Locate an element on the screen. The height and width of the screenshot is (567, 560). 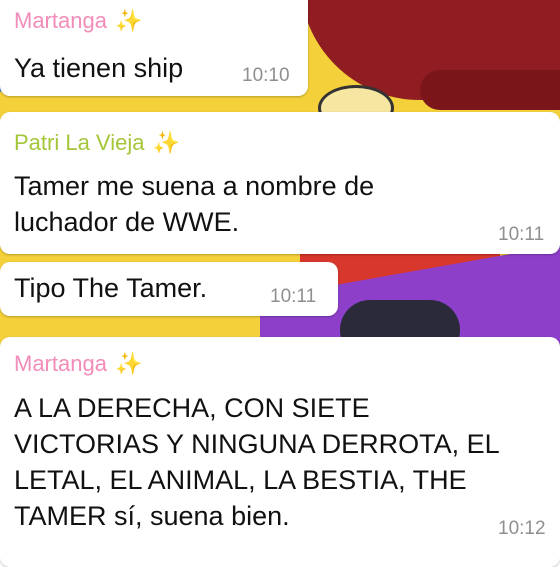
message-text: Ya tienen ship is located at coordinates (98, 68).